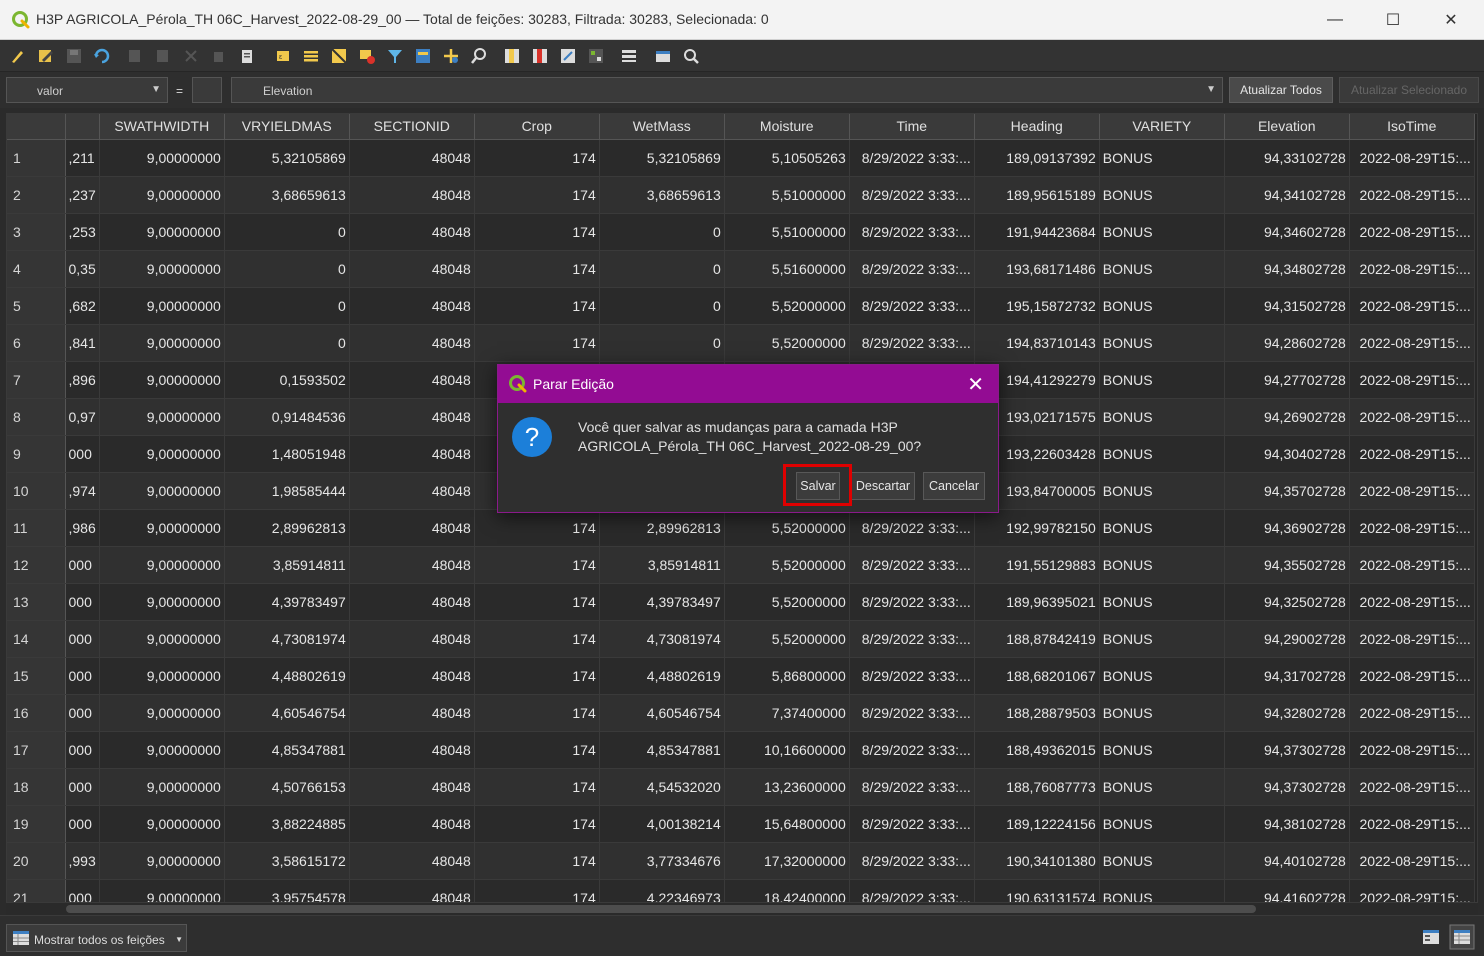  Describe the element at coordinates (36, 565) in the screenshot. I see `row-number: 12` at that location.